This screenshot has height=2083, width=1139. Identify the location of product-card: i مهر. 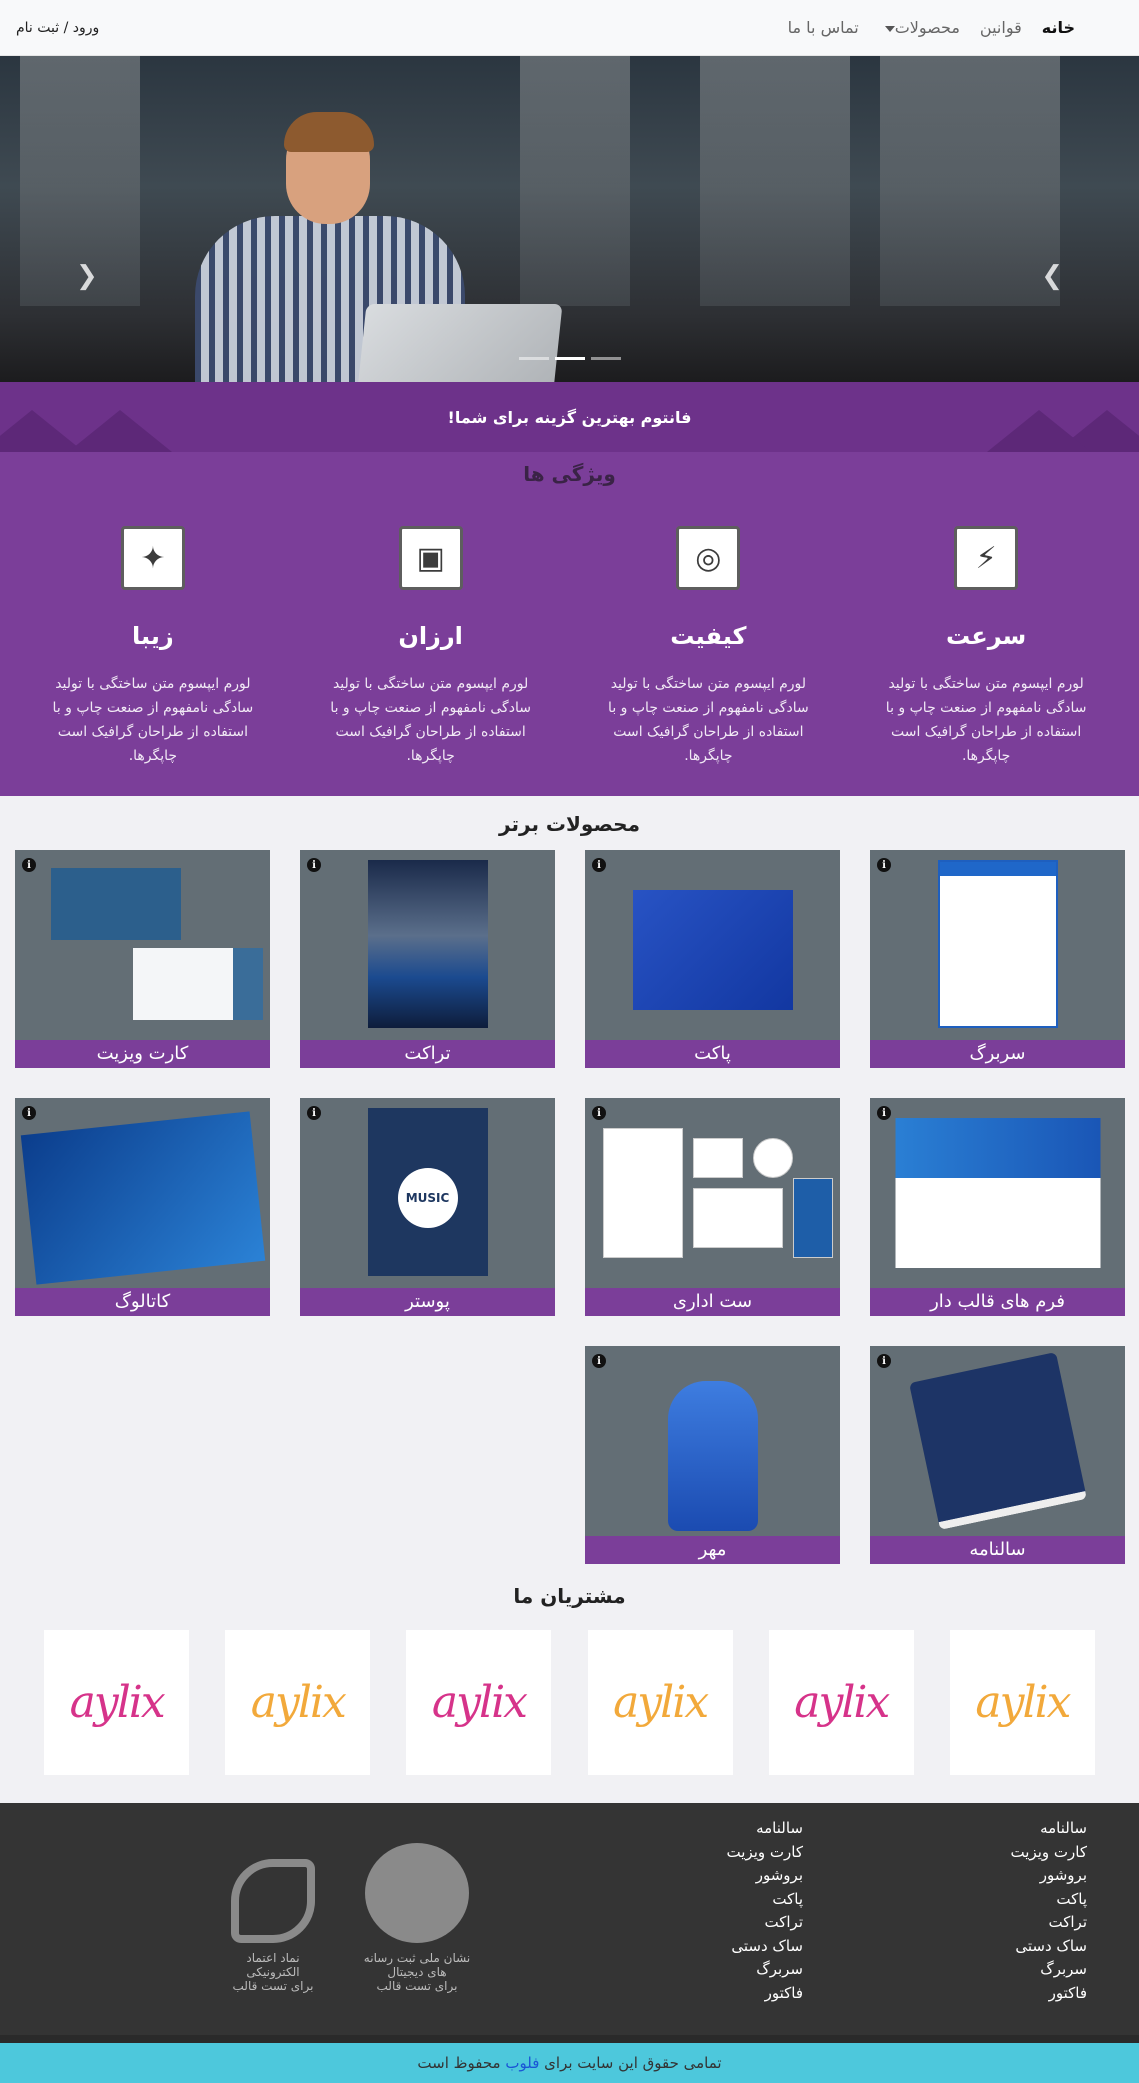
(712, 1455).